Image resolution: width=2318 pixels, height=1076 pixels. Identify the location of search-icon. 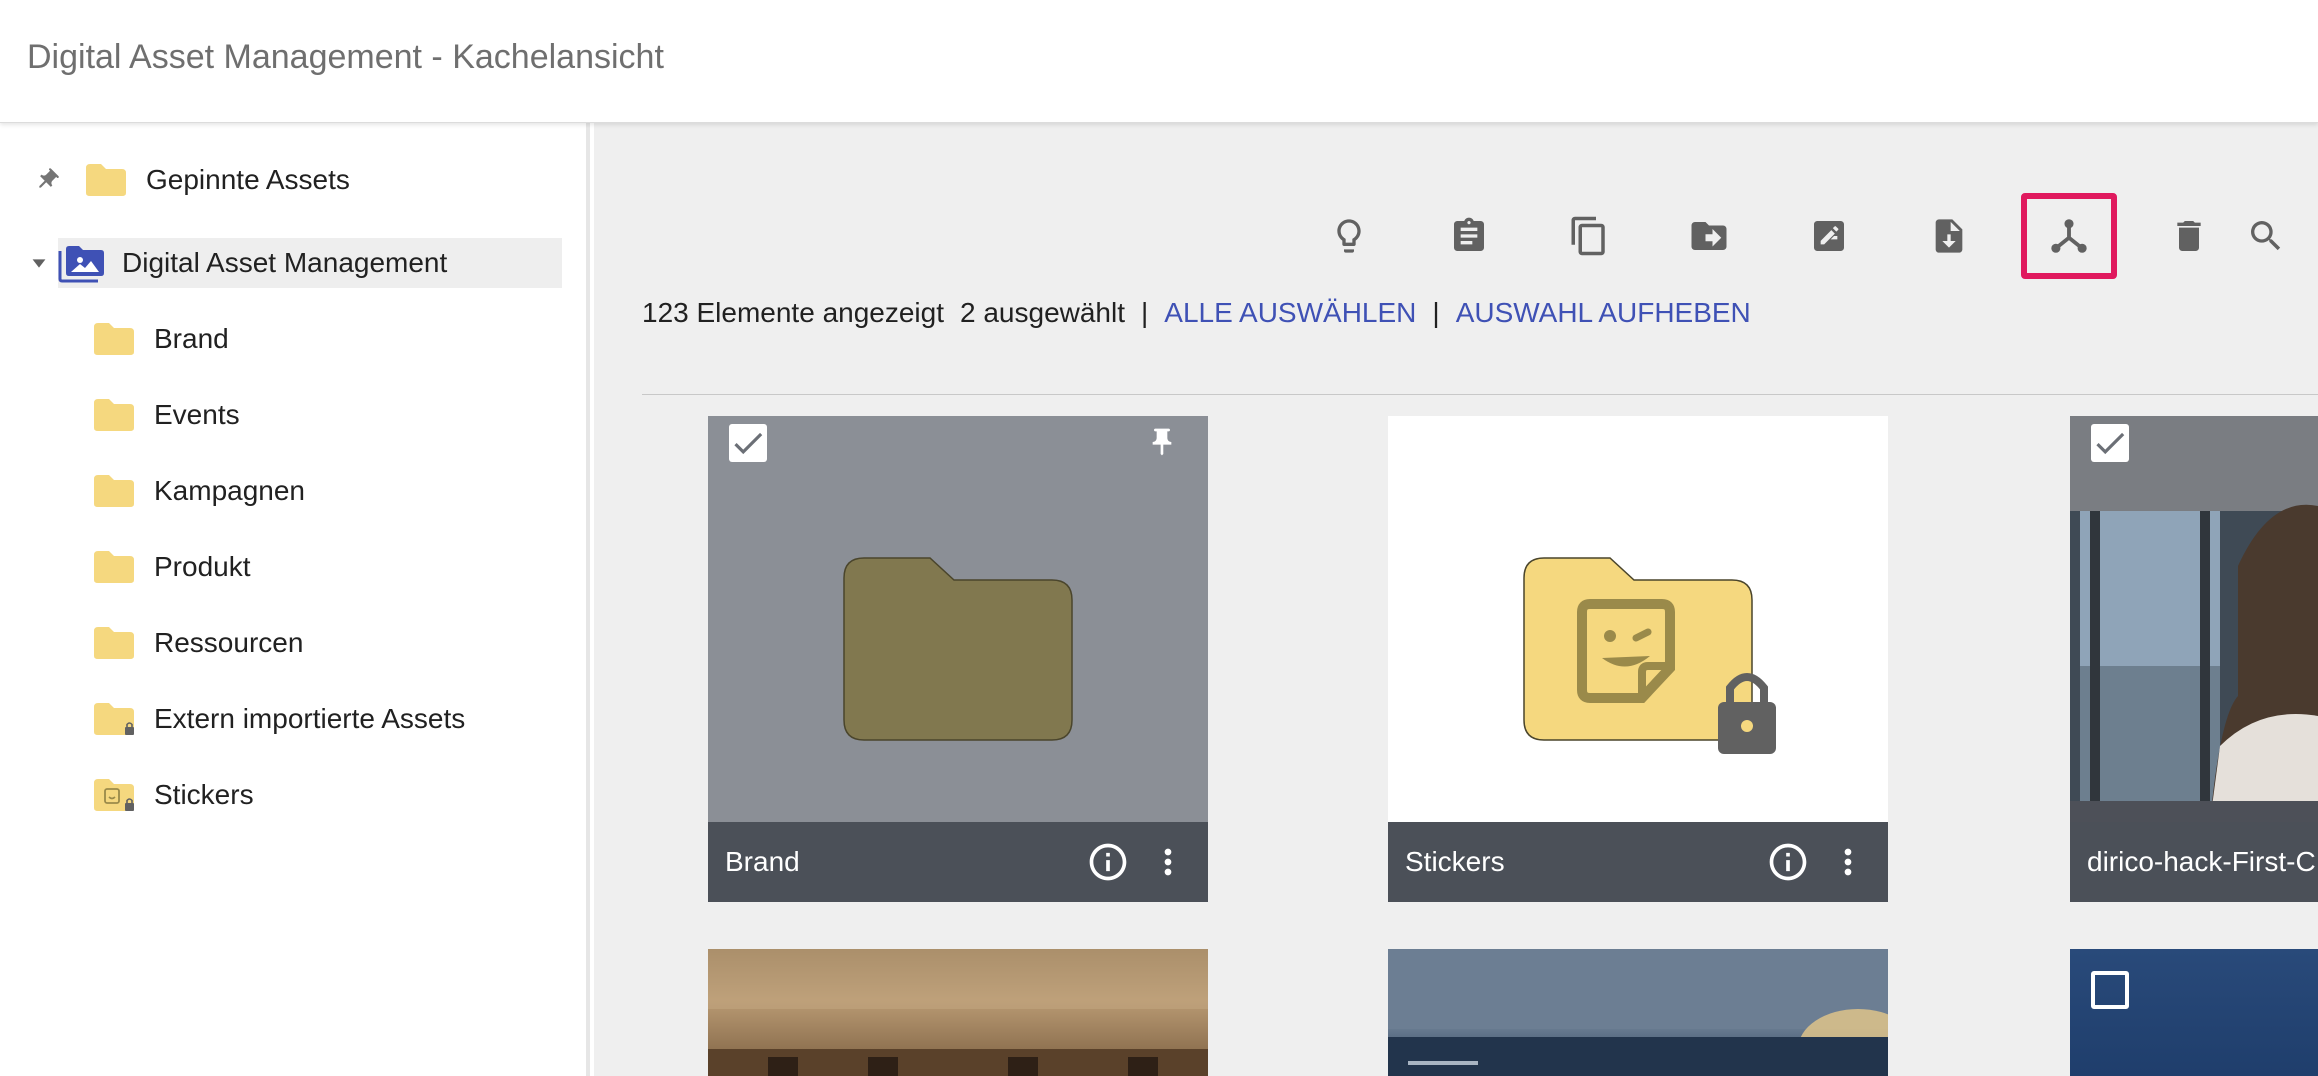
(2266, 236).